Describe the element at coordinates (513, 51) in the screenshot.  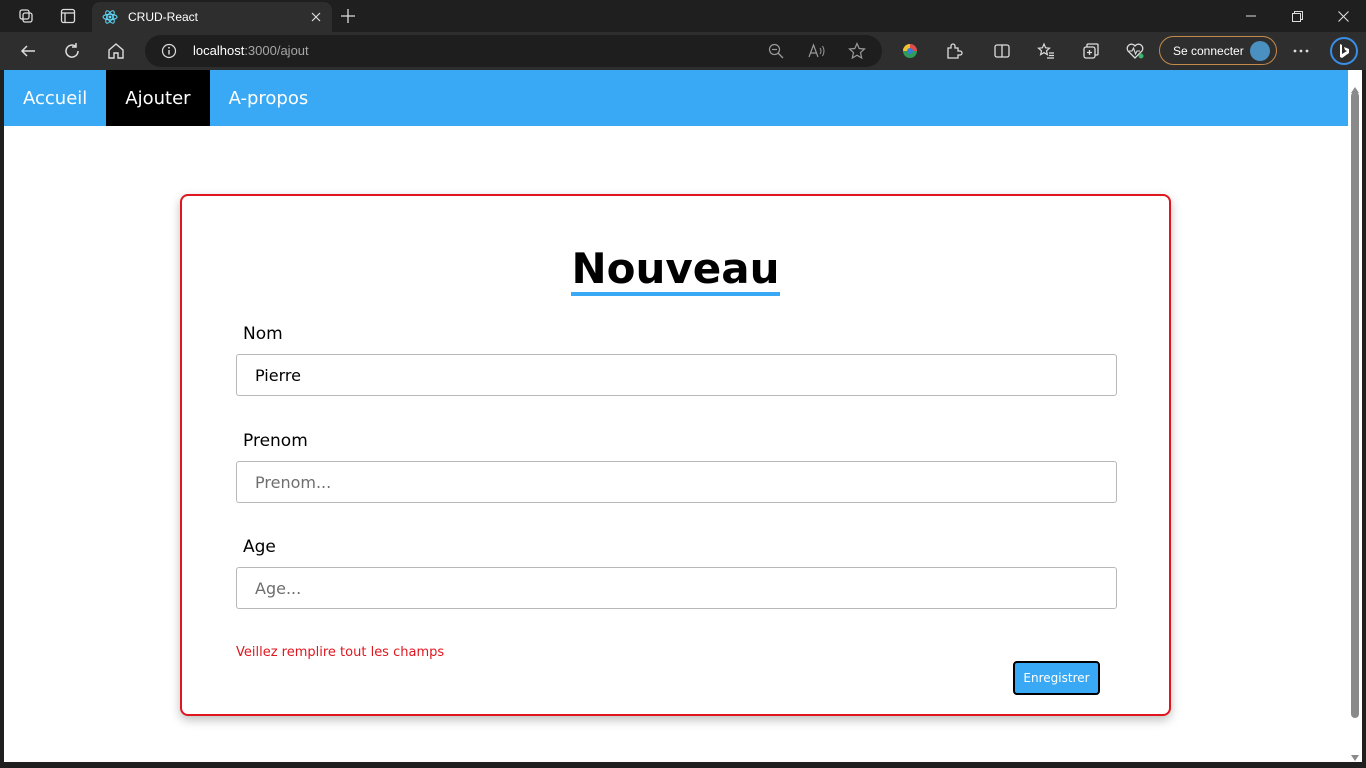
I see `address-bar: localhost:3000/ajout` at that location.